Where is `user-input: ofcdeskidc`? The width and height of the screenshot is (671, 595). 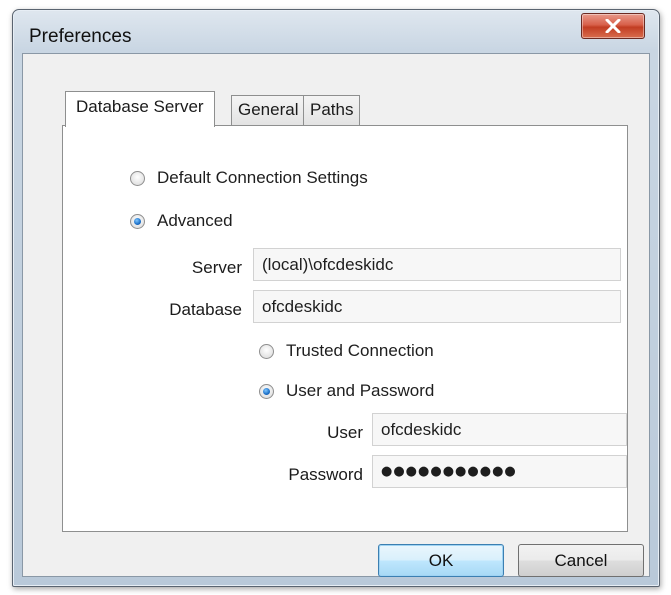
user-input: ofcdeskidc is located at coordinates (499, 429).